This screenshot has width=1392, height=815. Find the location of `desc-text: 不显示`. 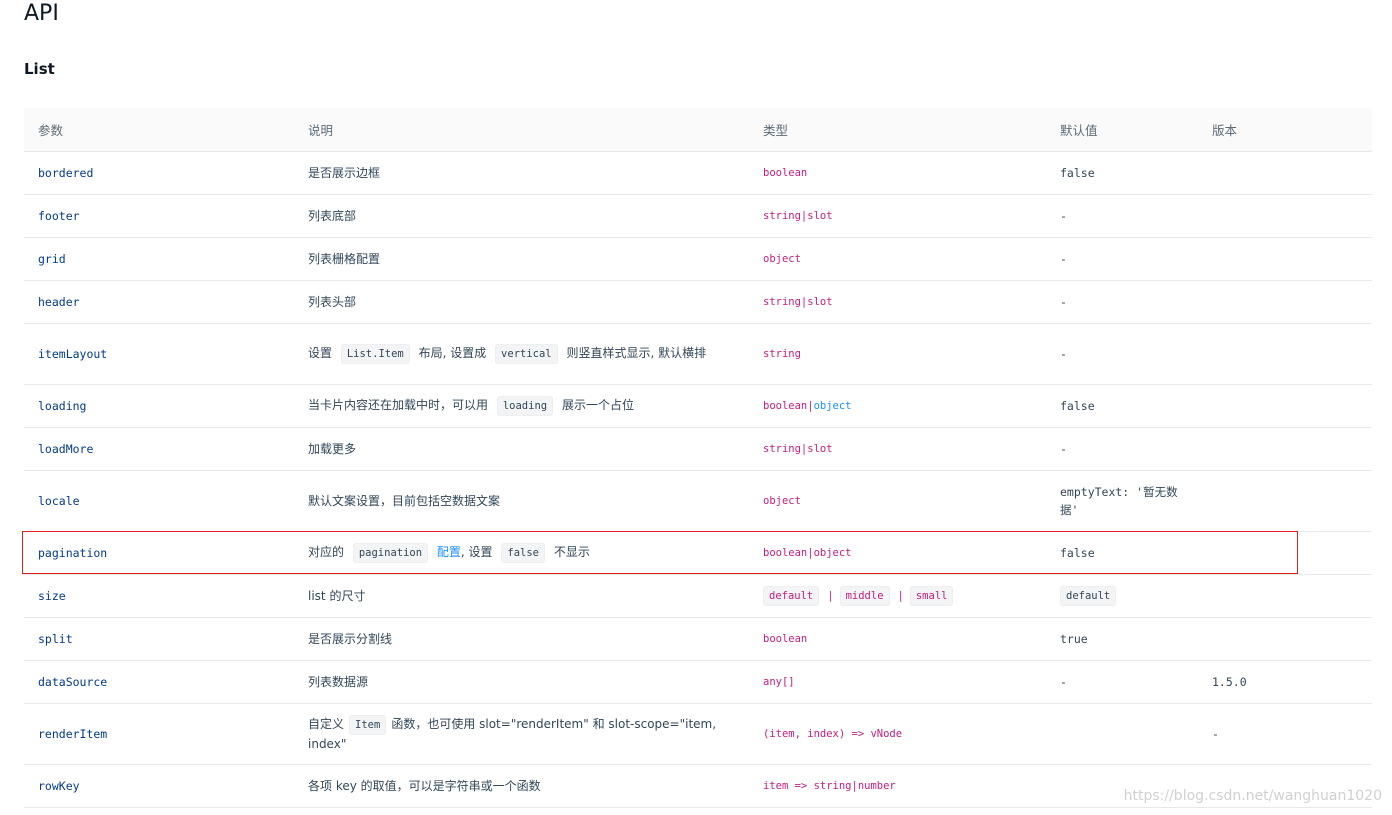

desc-text: 不显示 is located at coordinates (571, 552).